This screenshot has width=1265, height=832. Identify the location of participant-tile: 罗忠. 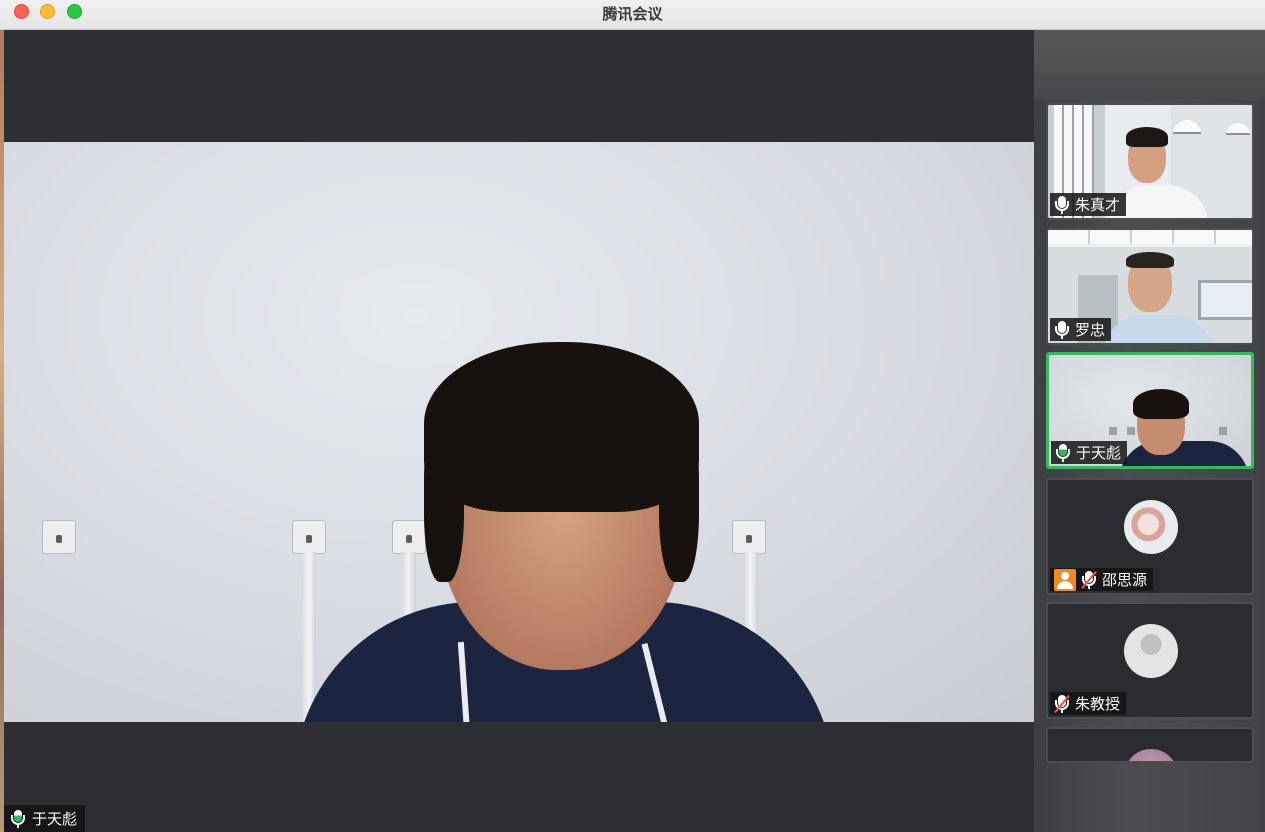
(1150, 286).